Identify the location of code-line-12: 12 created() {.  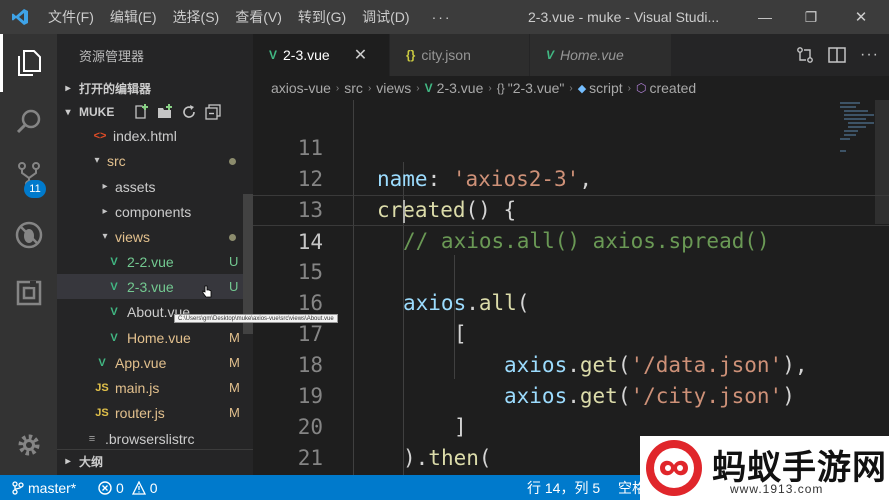
(571, 177).